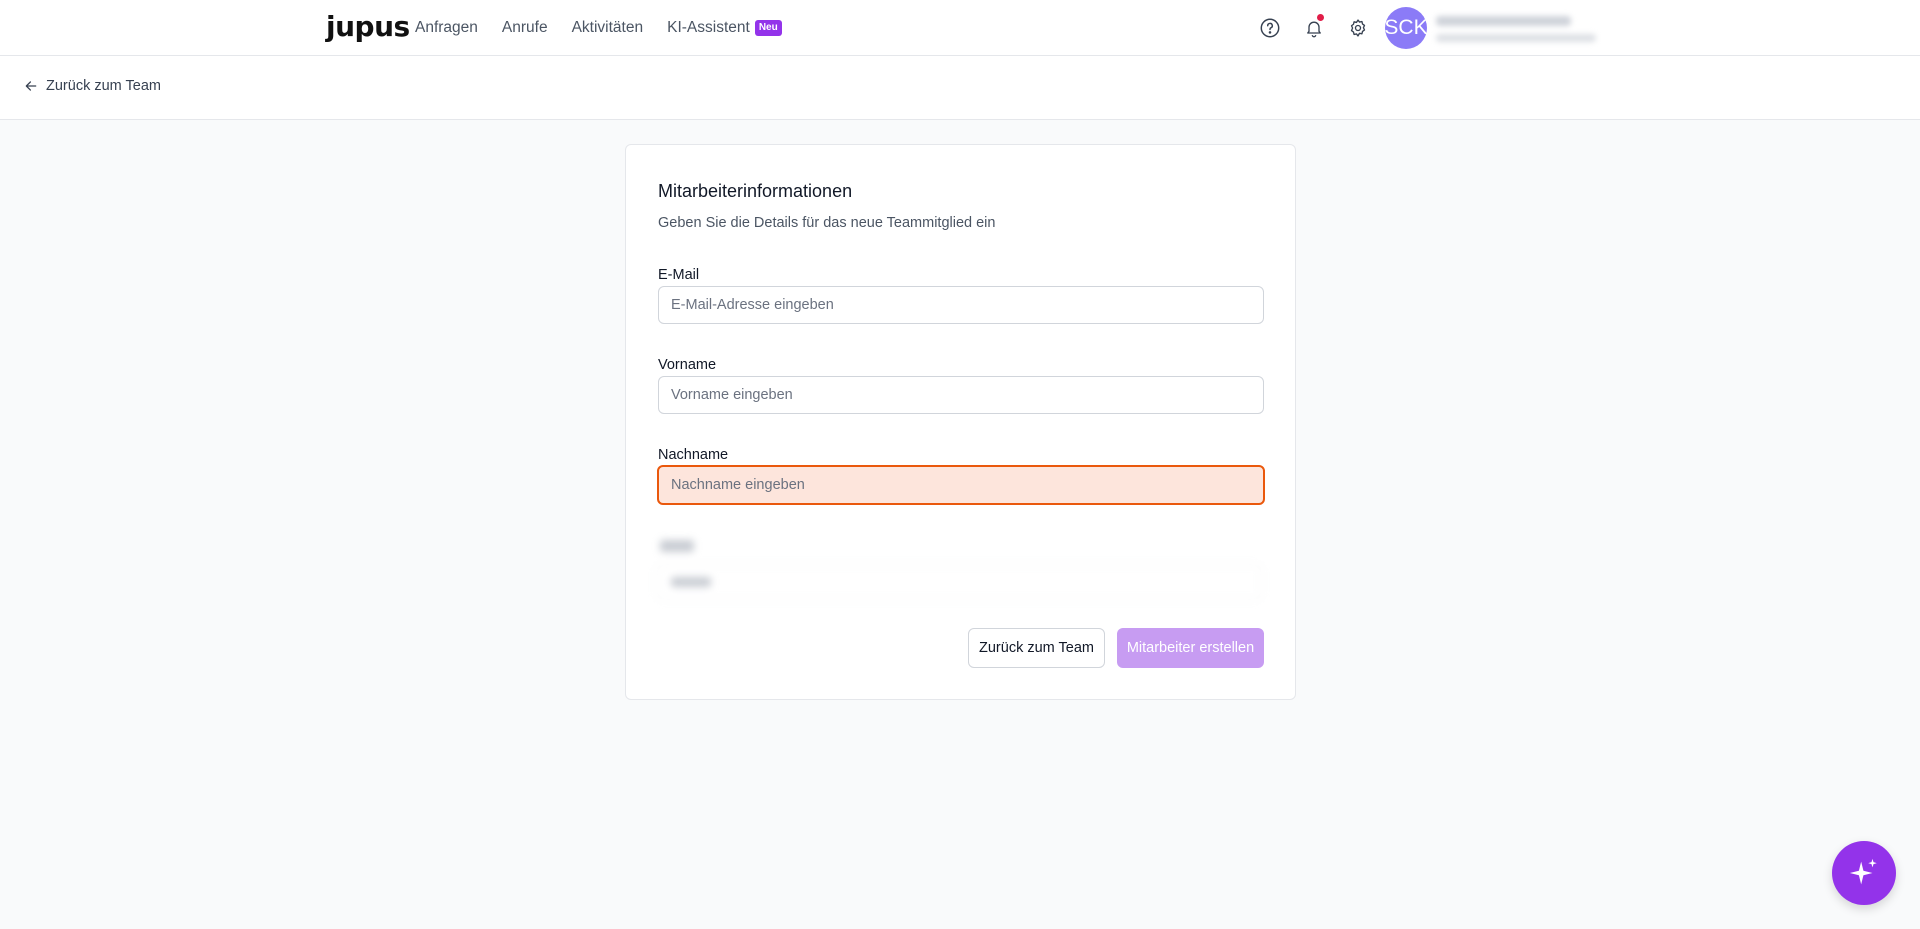  I want to click on ai-assistant-fab, so click(1864, 873).